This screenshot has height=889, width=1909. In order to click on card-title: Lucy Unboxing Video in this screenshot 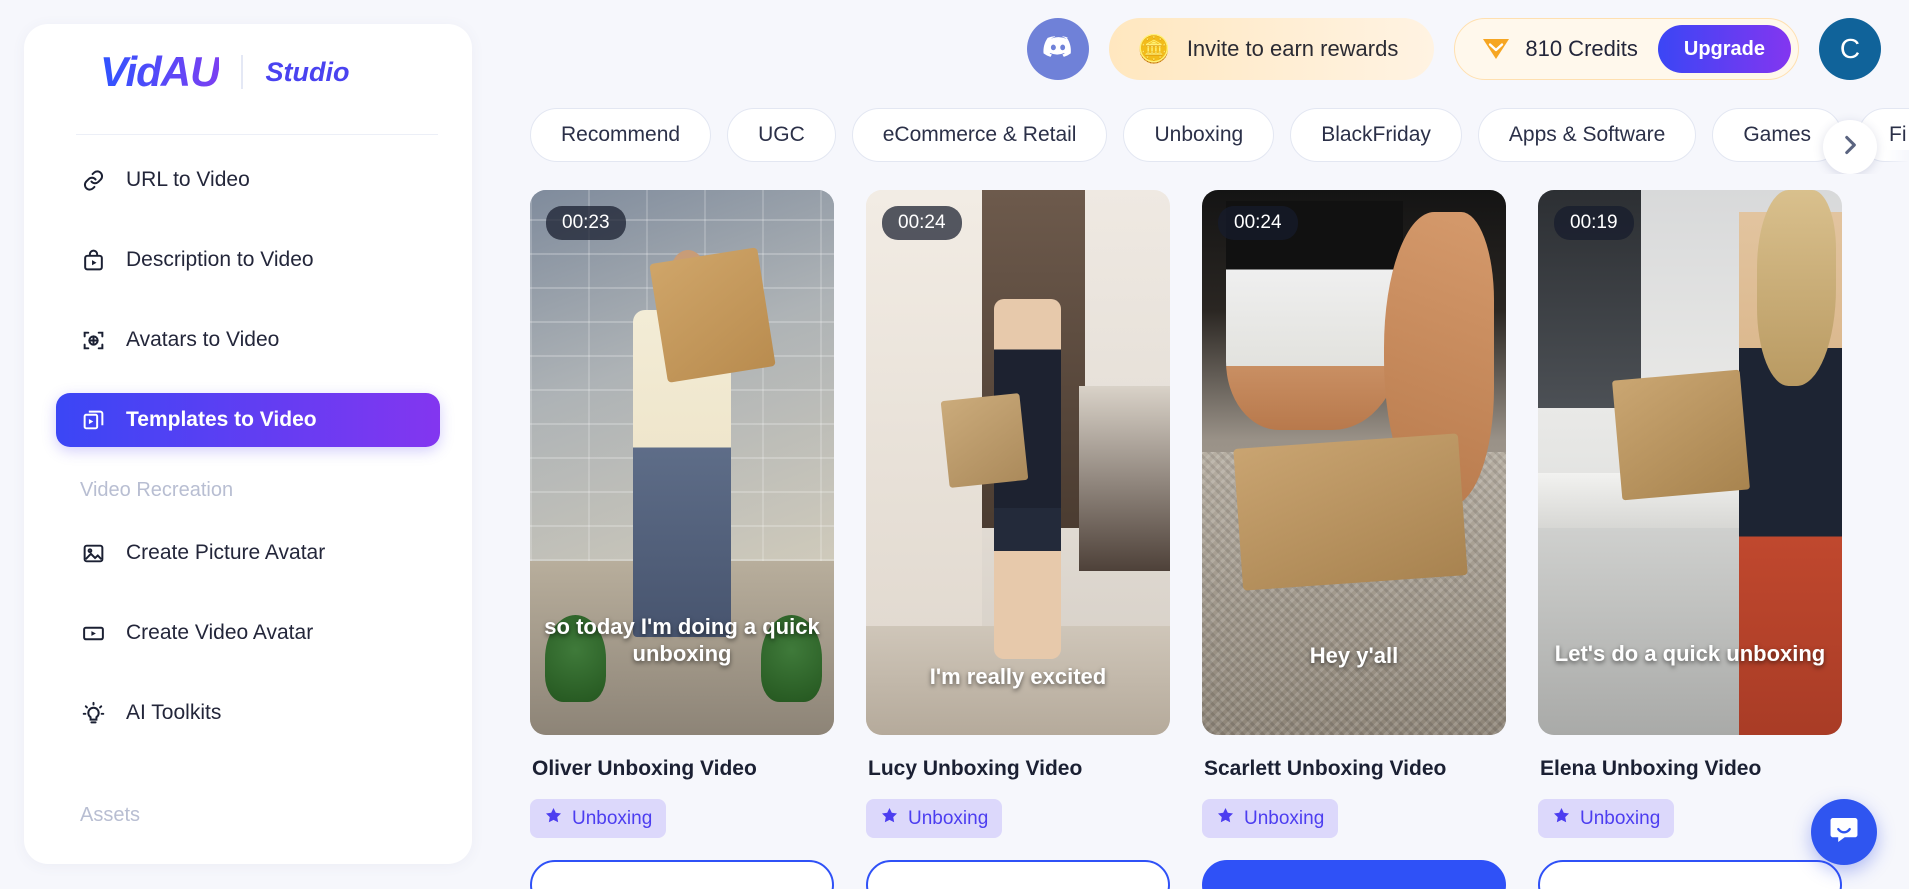, I will do `click(975, 768)`.